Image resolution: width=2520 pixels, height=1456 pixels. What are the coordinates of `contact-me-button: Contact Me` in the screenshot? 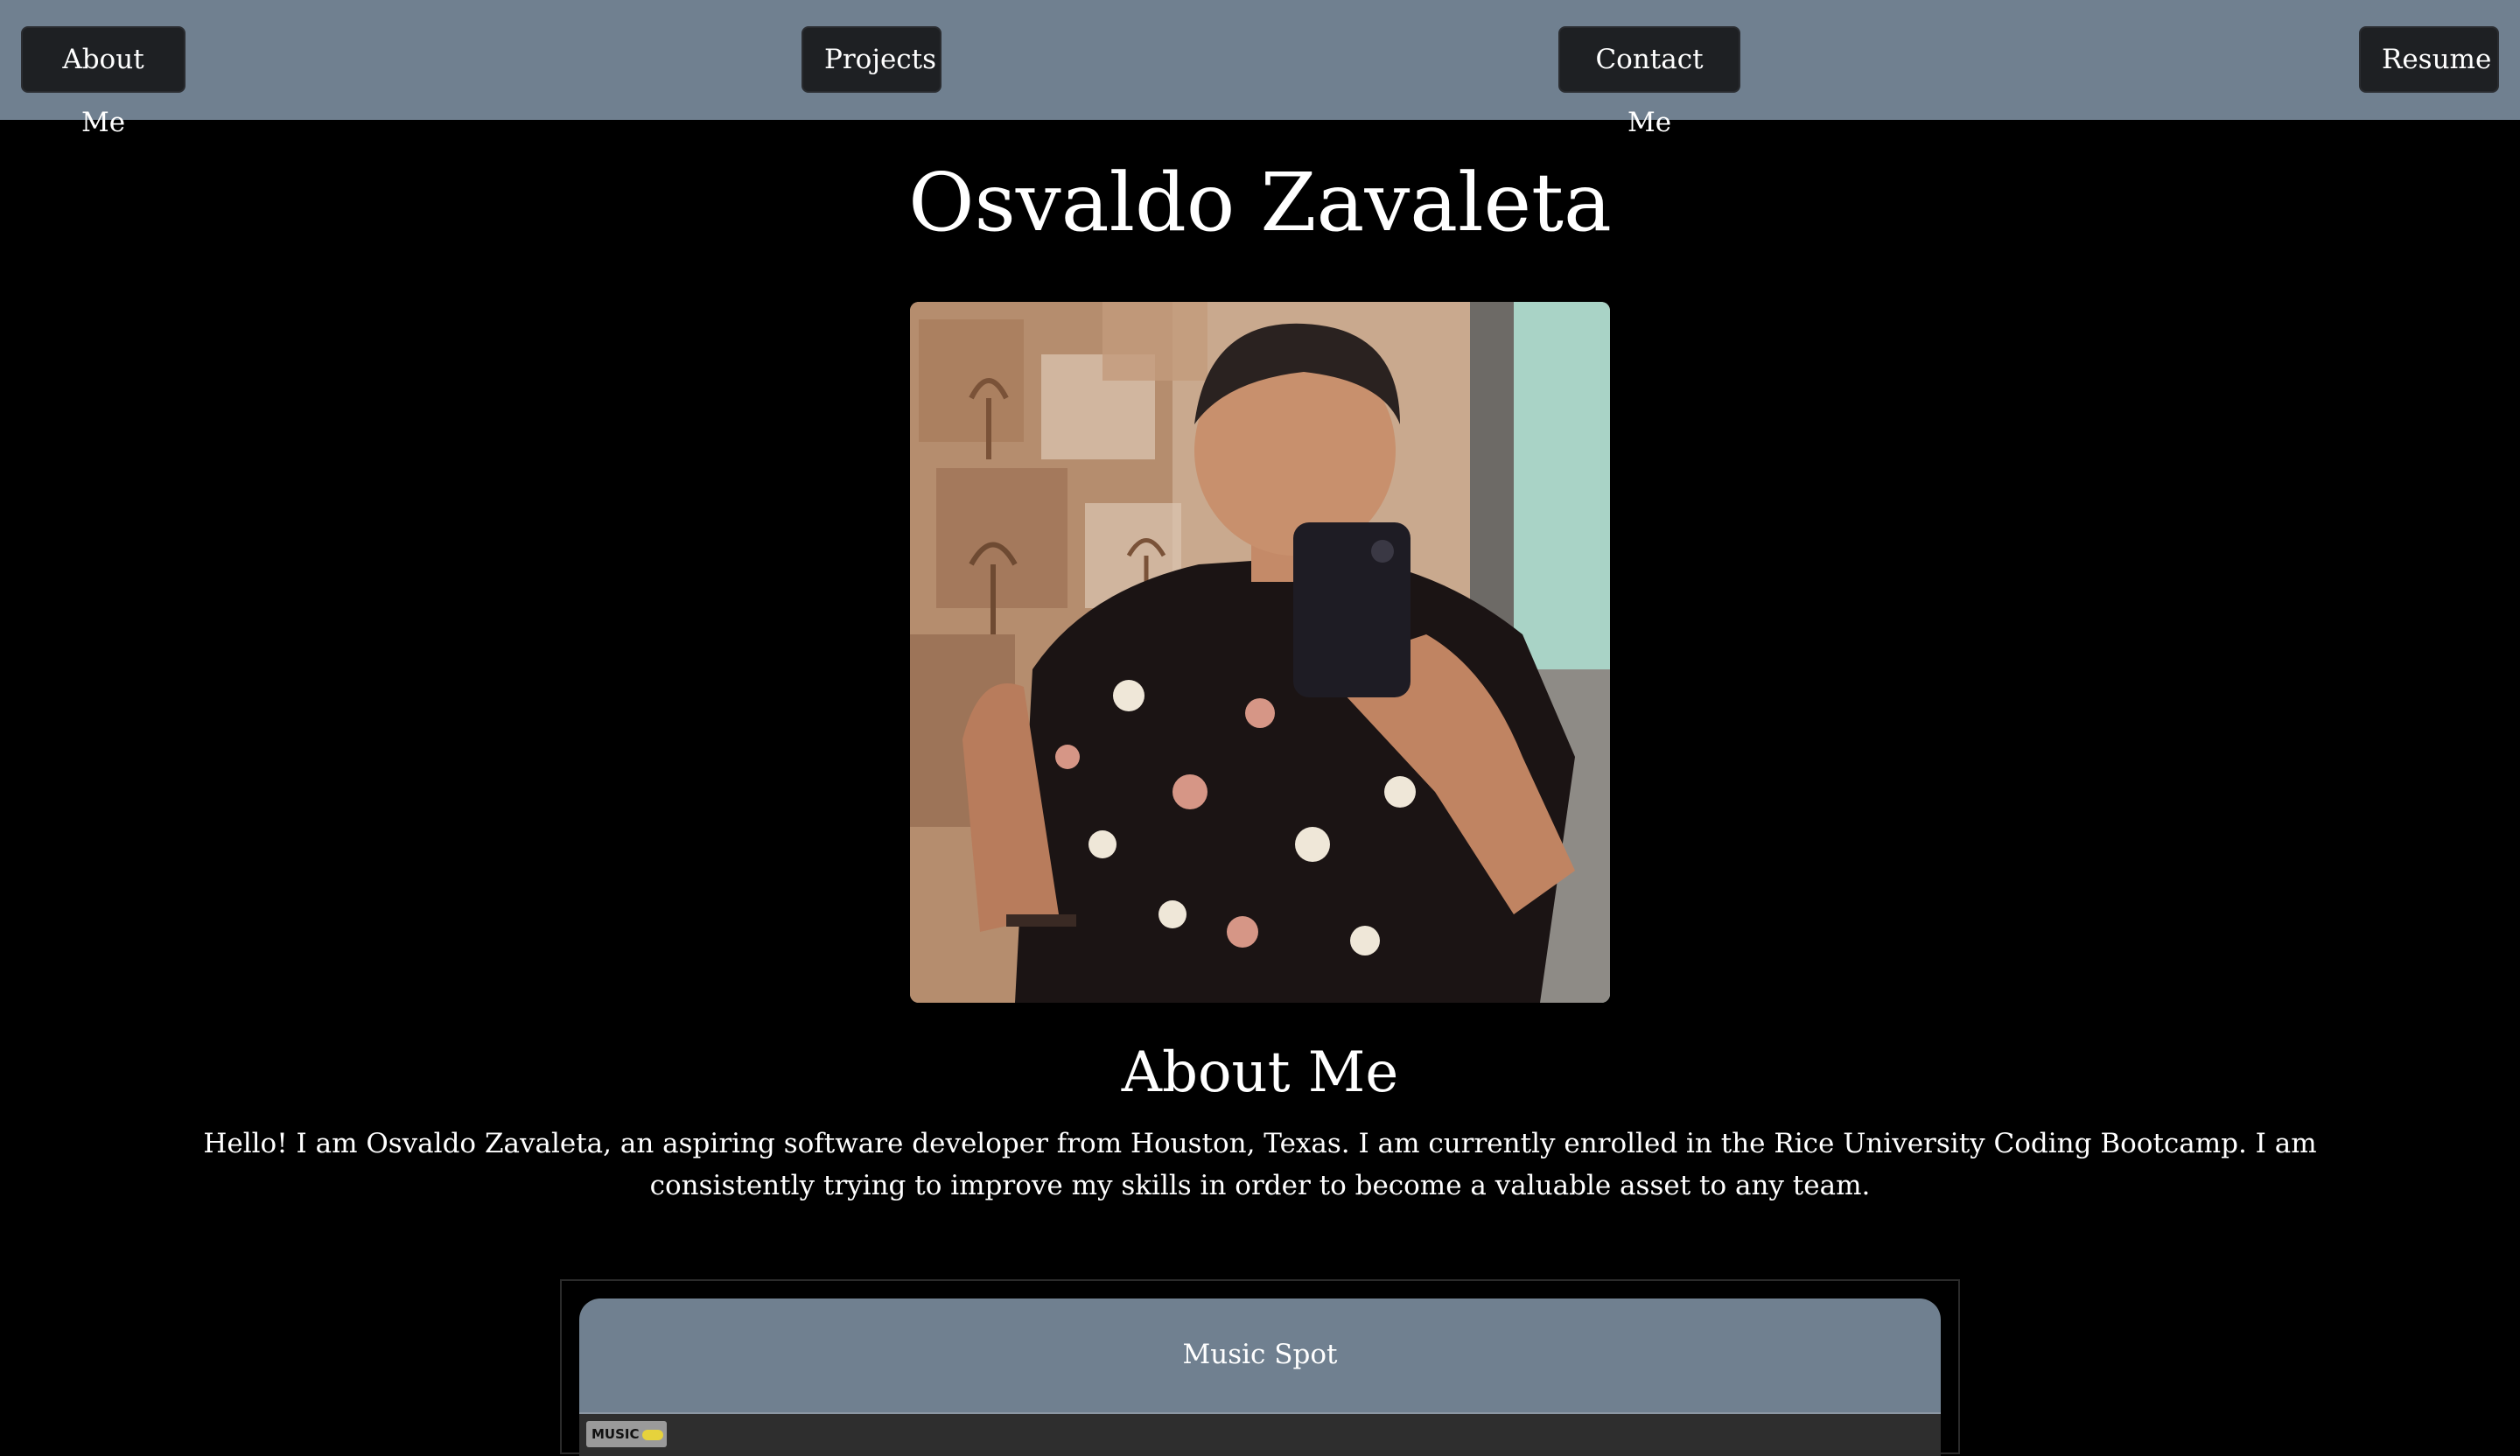 It's located at (1649, 82).